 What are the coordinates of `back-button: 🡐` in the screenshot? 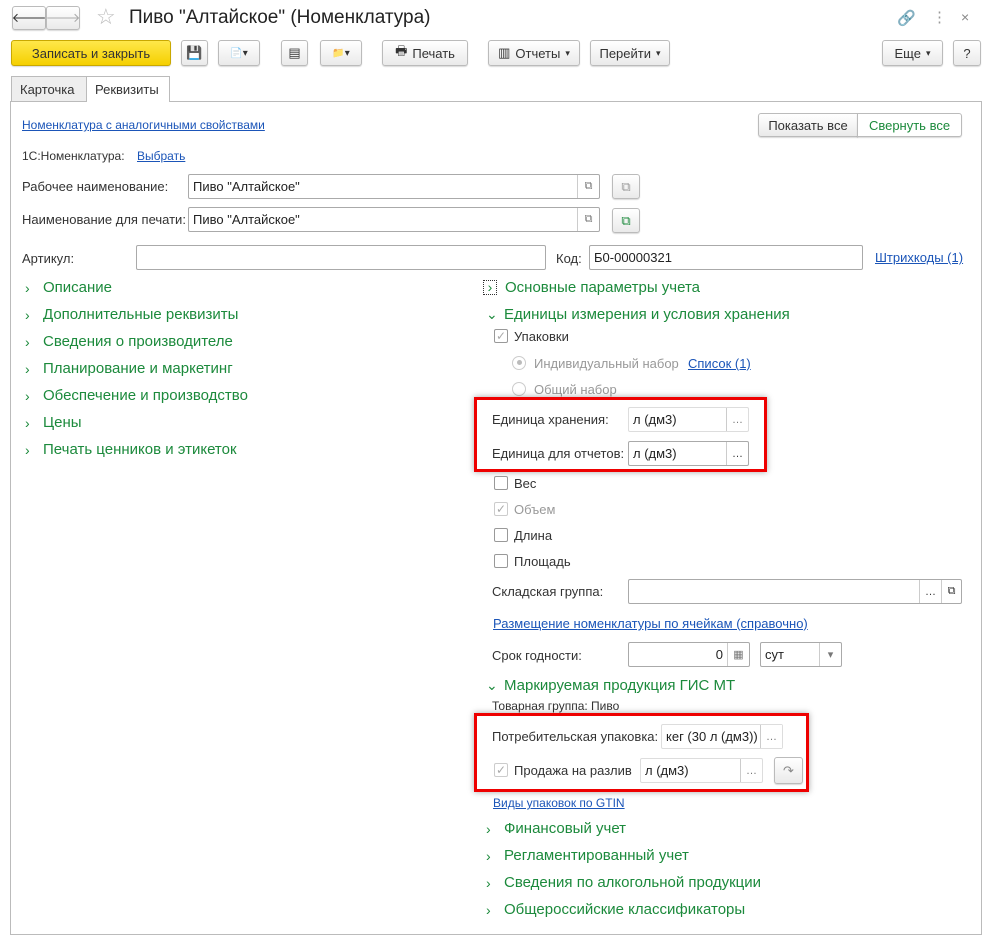 It's located at (29, 18).